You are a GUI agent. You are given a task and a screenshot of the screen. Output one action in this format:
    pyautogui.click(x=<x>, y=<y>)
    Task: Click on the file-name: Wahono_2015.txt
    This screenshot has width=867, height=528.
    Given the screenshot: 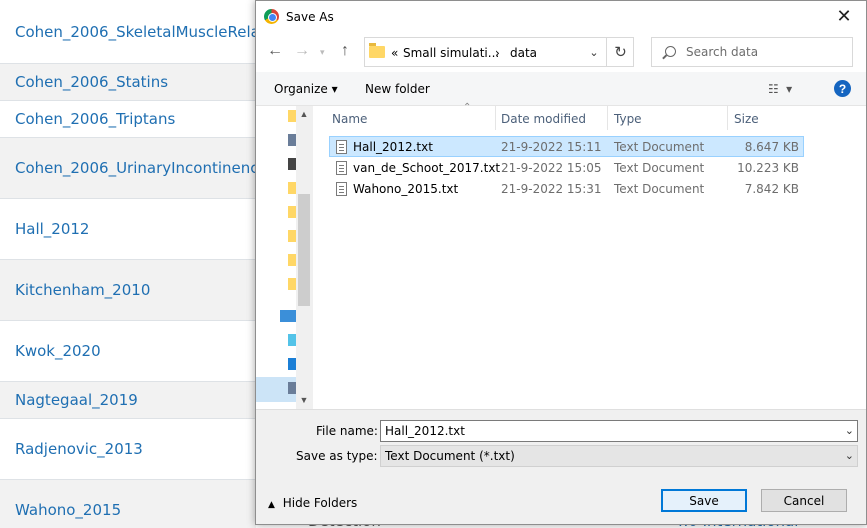 What is the action you would take?
    pyautogui.click(x=406, y=189)
    